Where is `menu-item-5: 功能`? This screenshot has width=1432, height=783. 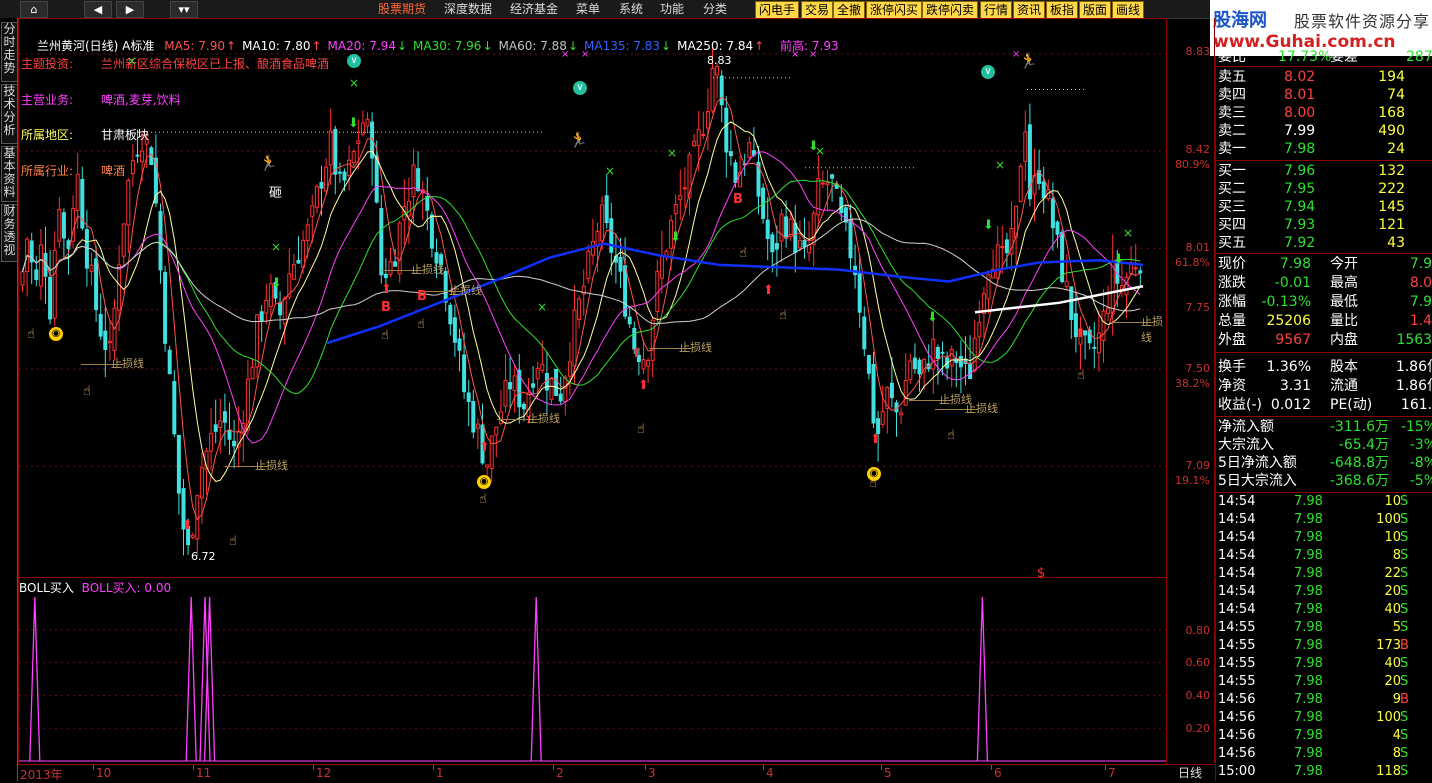 menu-item-5: 功能 is located at coordinates (672, 9).